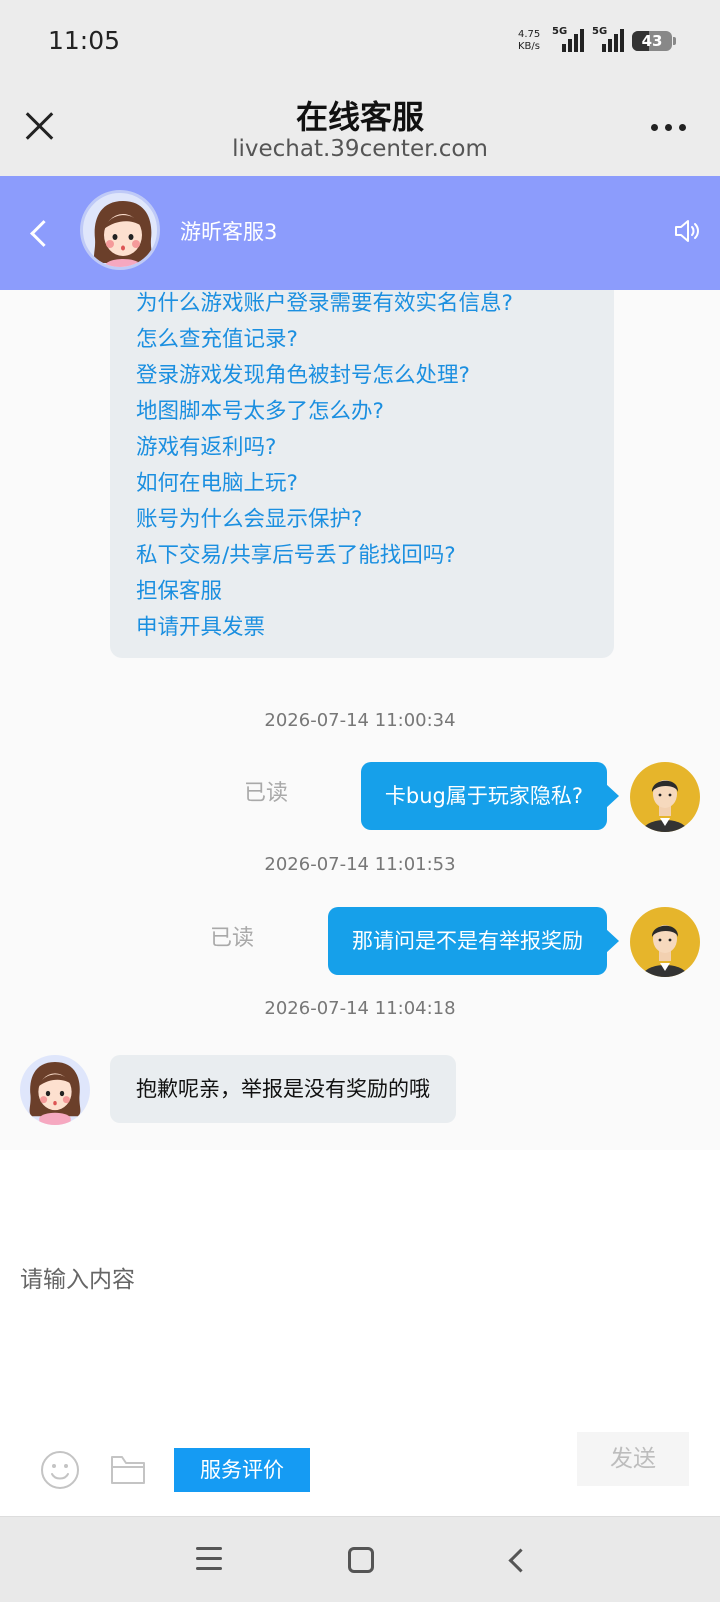 The height and width of the screenshot is (1602, 720). What do you see at coordinates (362, 412) in the screenshot?
I see `faq-link: 地图脚本号太多了怎么办?` at bounding box center [362, 412].